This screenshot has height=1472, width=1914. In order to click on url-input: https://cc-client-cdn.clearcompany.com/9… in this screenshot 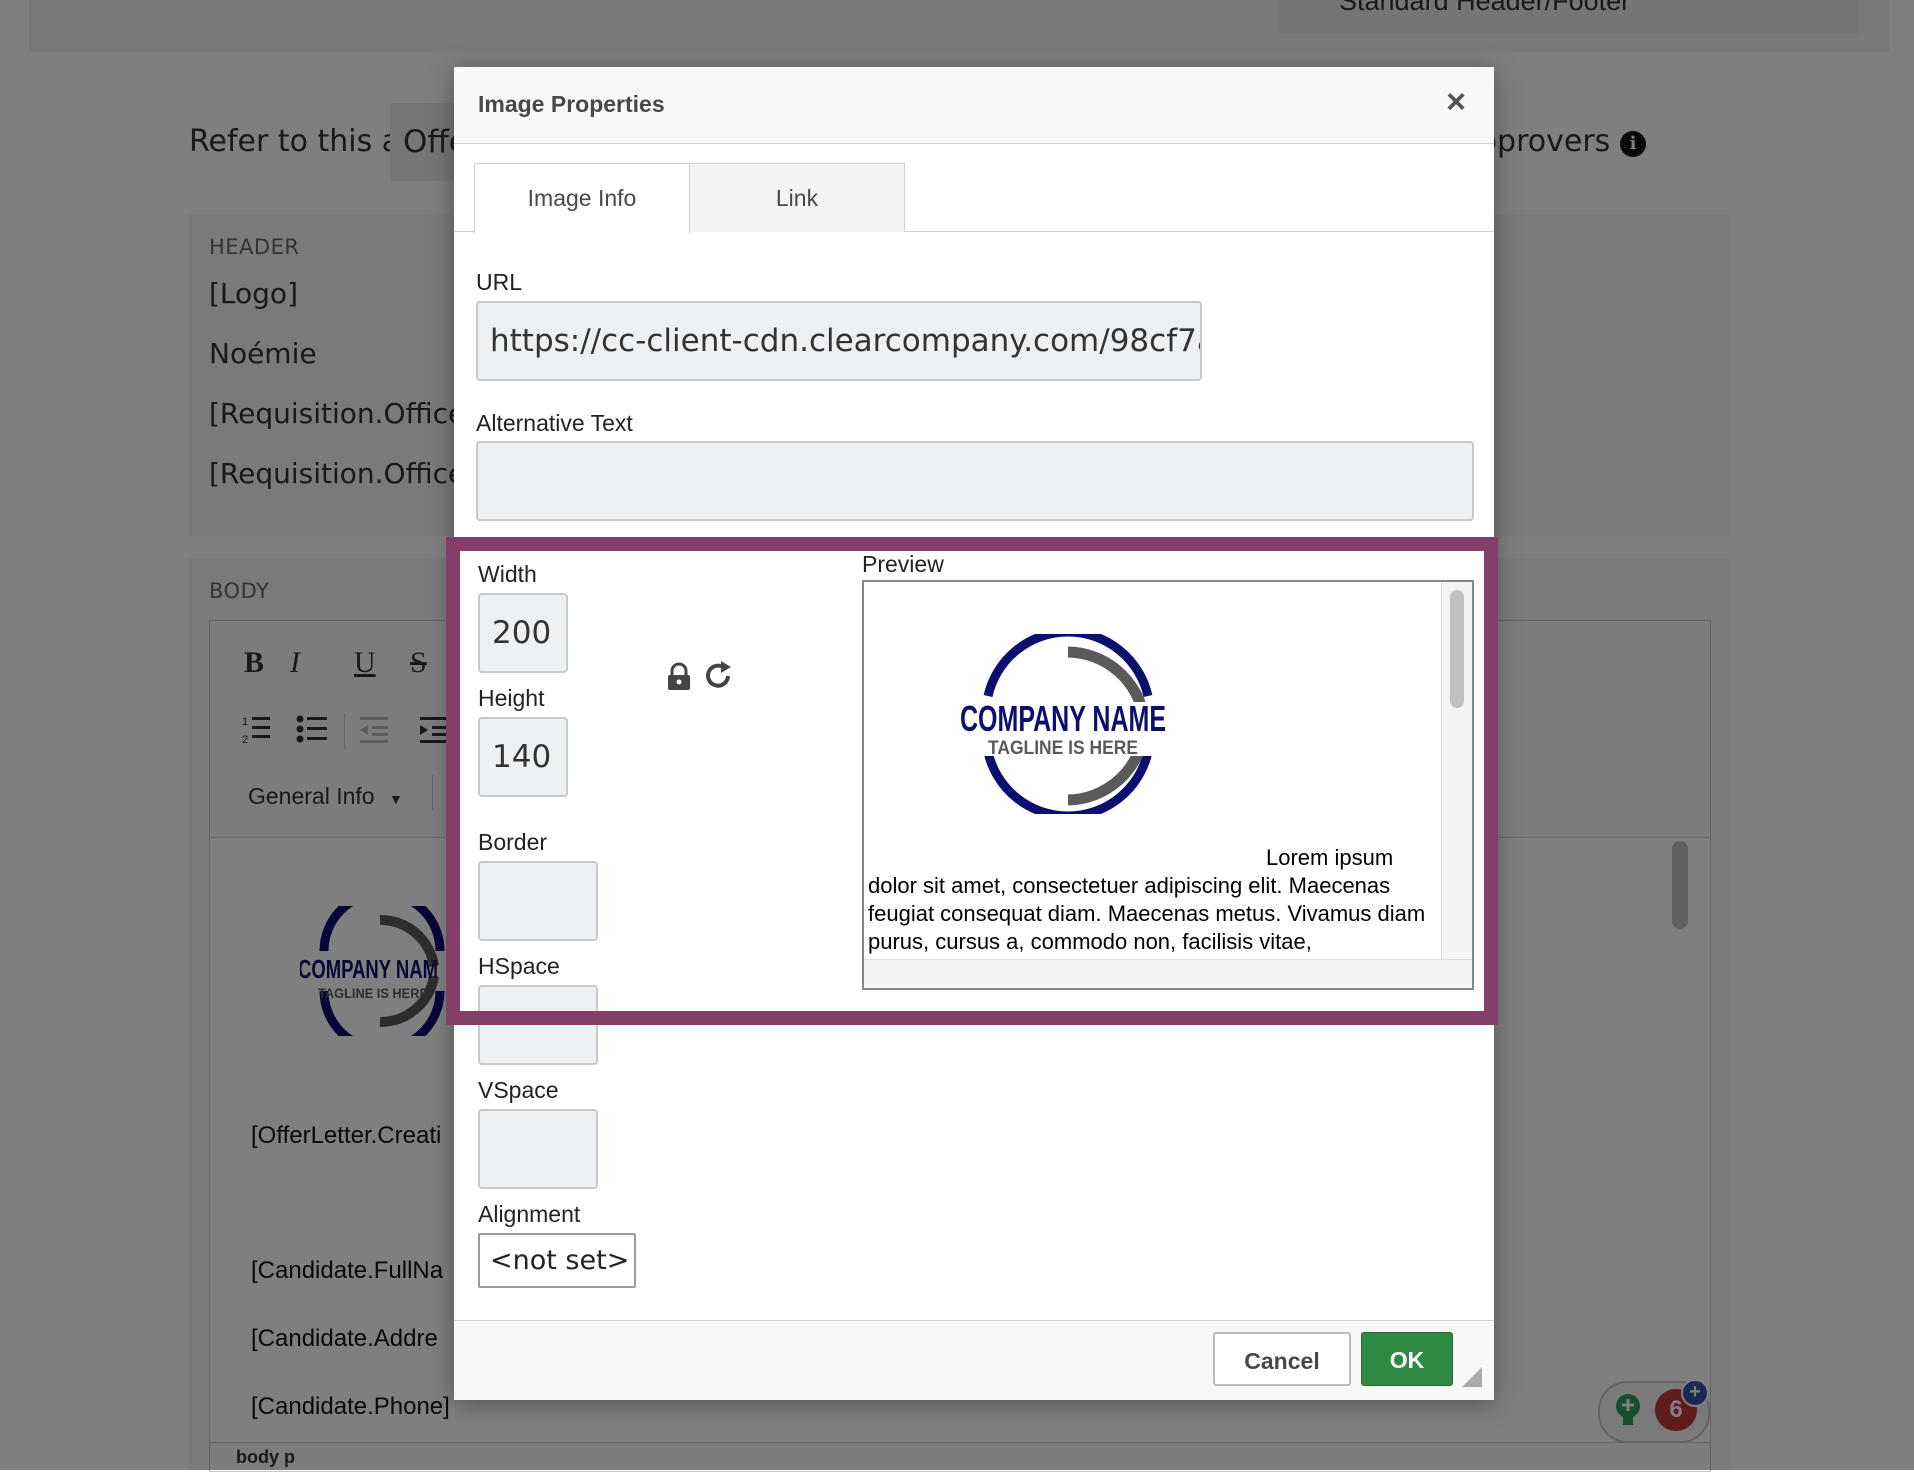, I will do `click(839, 341)`.